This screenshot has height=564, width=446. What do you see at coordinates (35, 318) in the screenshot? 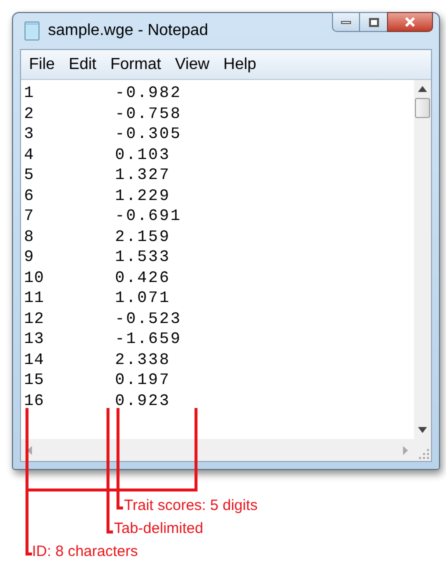
I see `line-id: 12` at bounding box center [35, 318].